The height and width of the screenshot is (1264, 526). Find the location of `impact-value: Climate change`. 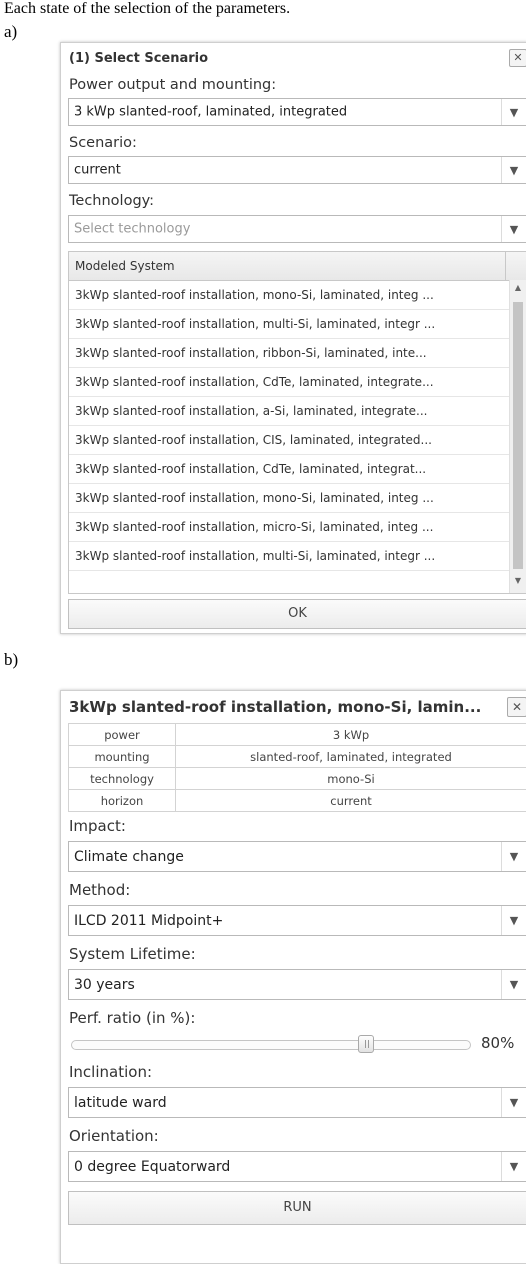

impact-value: Climate change is located at coordinates (129, 857).